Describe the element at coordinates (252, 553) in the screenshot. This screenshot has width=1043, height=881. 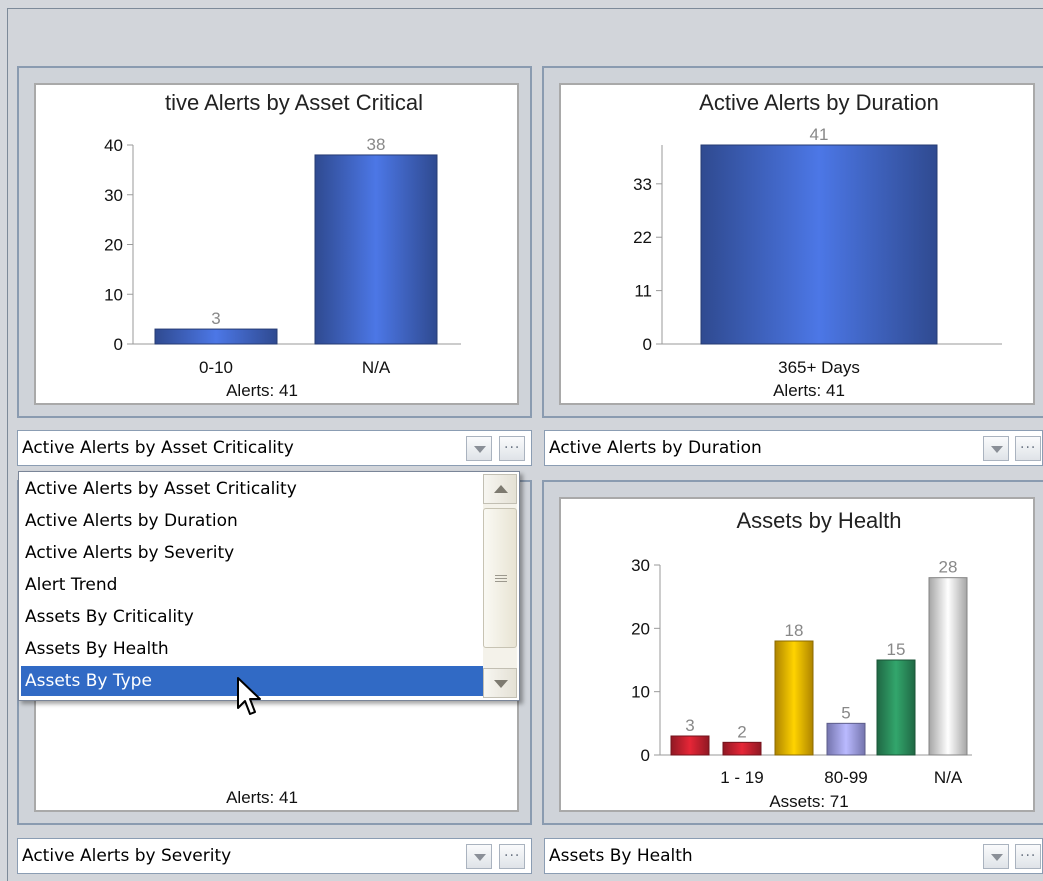
I see `dropdown-option: Active Alerts by Severity` at that location.